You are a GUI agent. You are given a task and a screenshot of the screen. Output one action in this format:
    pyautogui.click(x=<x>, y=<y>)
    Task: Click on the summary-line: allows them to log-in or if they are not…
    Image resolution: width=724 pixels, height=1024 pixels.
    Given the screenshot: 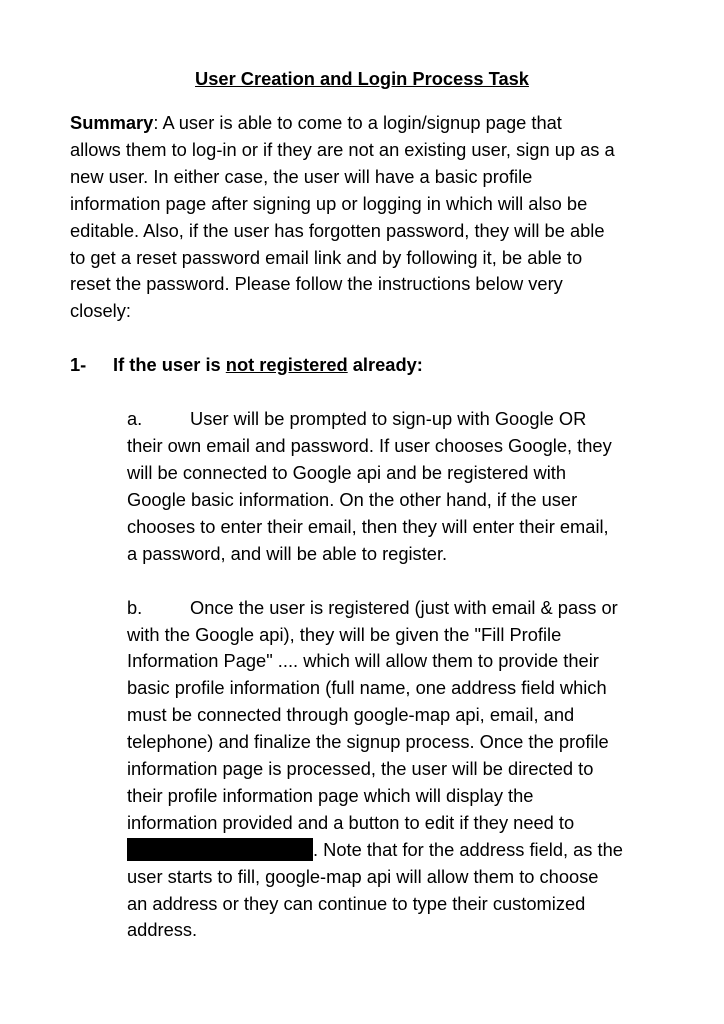 What is the action you would take?
    pyautogui.click(x=342, y=149)
    